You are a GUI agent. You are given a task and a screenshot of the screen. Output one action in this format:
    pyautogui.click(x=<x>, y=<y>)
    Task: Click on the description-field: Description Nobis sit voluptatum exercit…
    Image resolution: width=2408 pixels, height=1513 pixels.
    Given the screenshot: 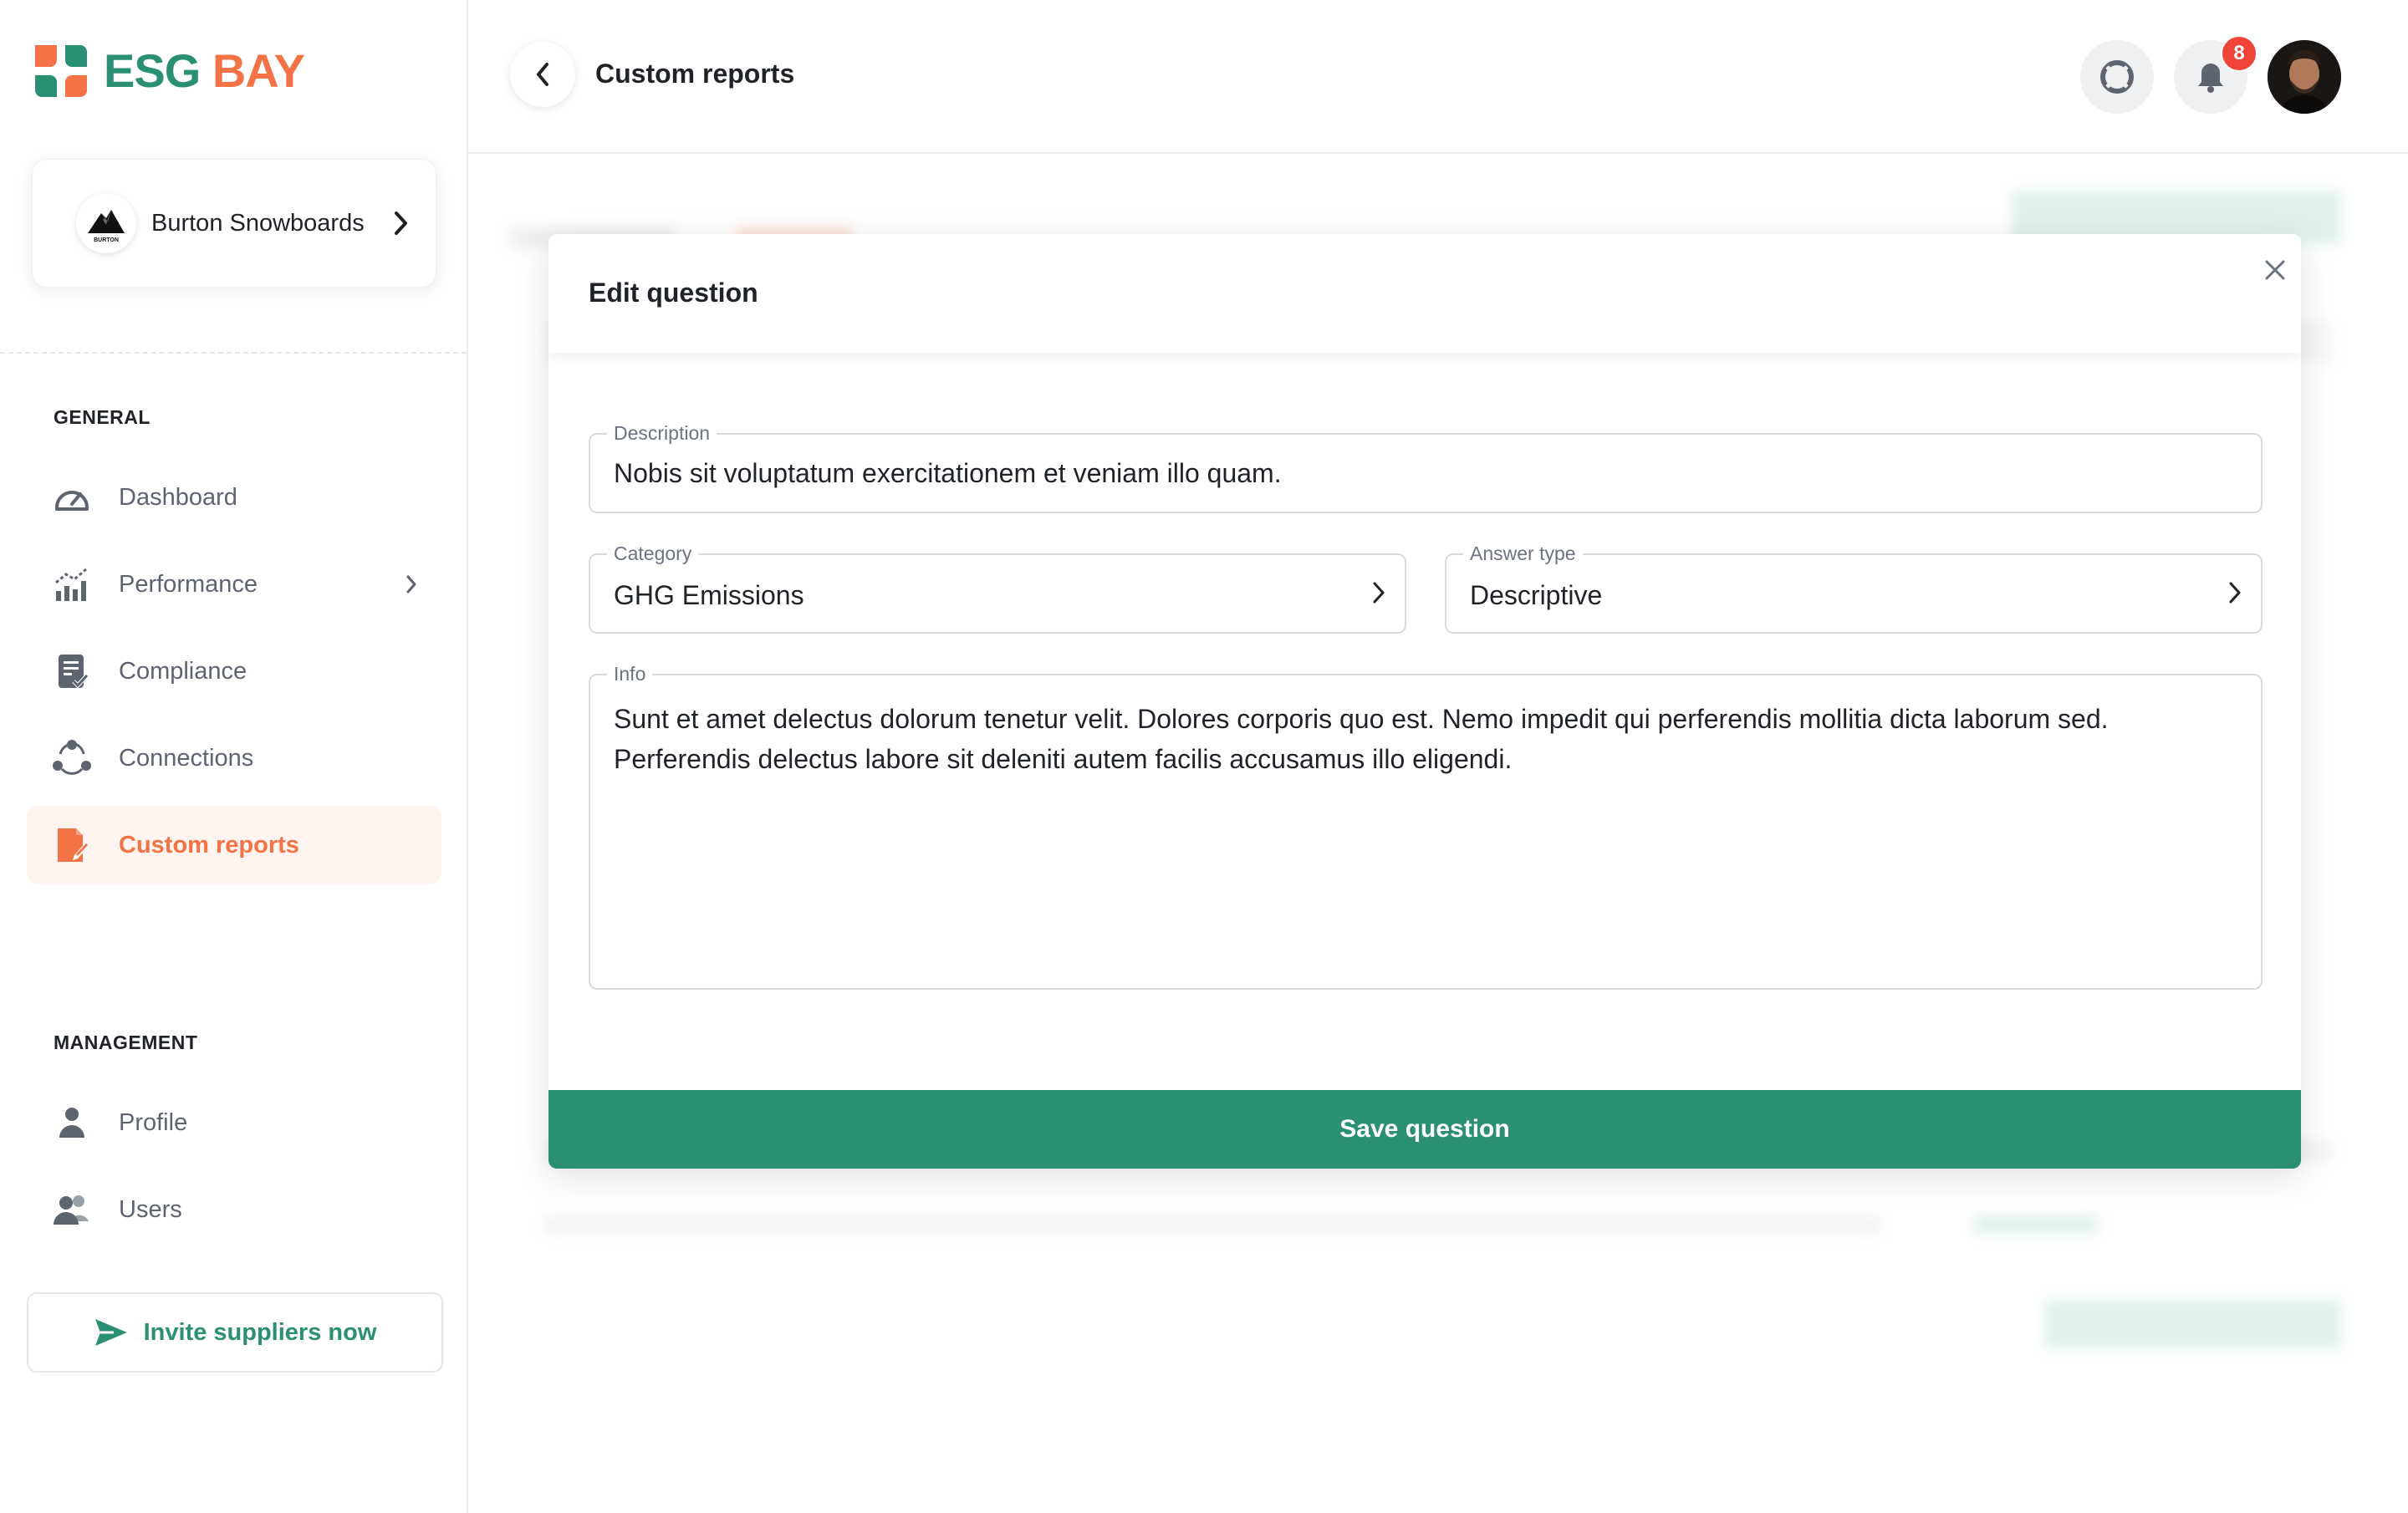 What is the action you would take?
    pyautogui.click(x=1426, y=467)
    